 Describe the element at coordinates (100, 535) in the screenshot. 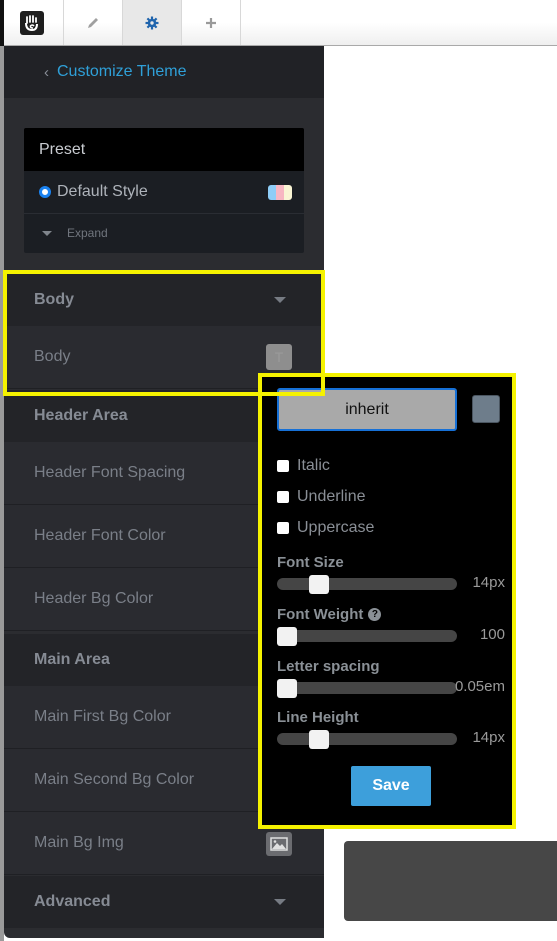

I see `setting-label: Header Font Color` at that location.